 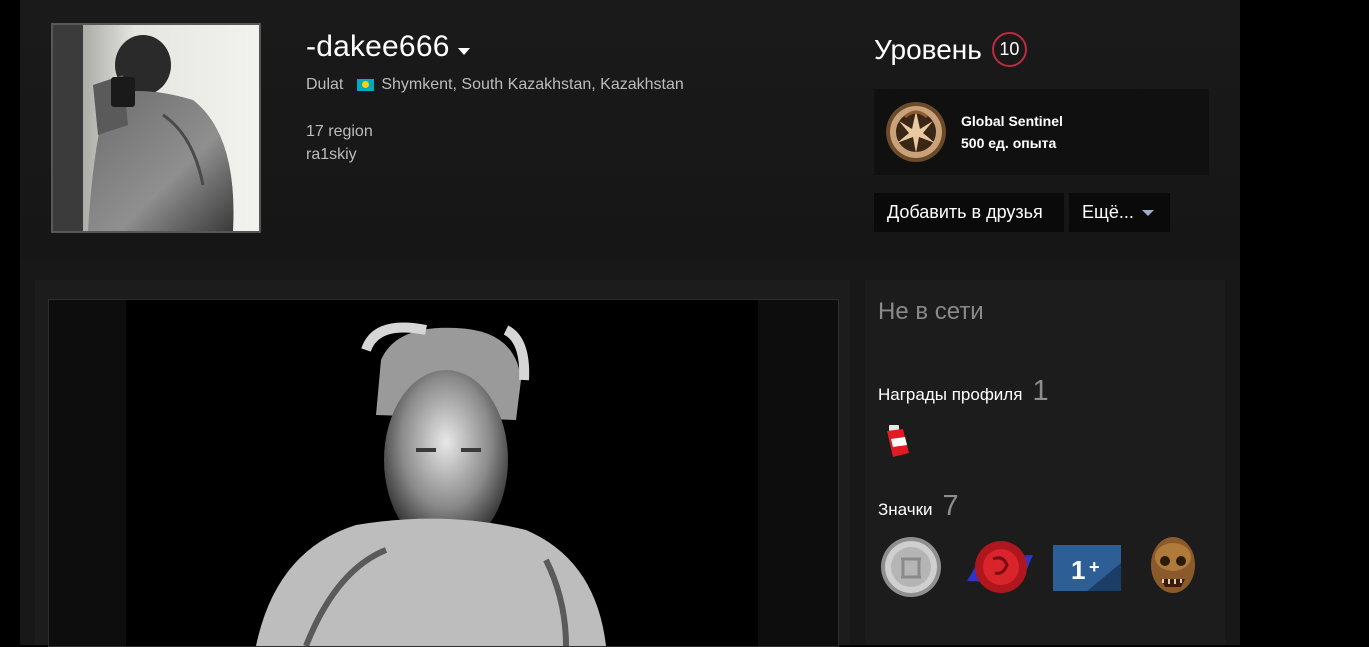 I want to click on summary-line: ra1skiy, so click(x=331, y=154).